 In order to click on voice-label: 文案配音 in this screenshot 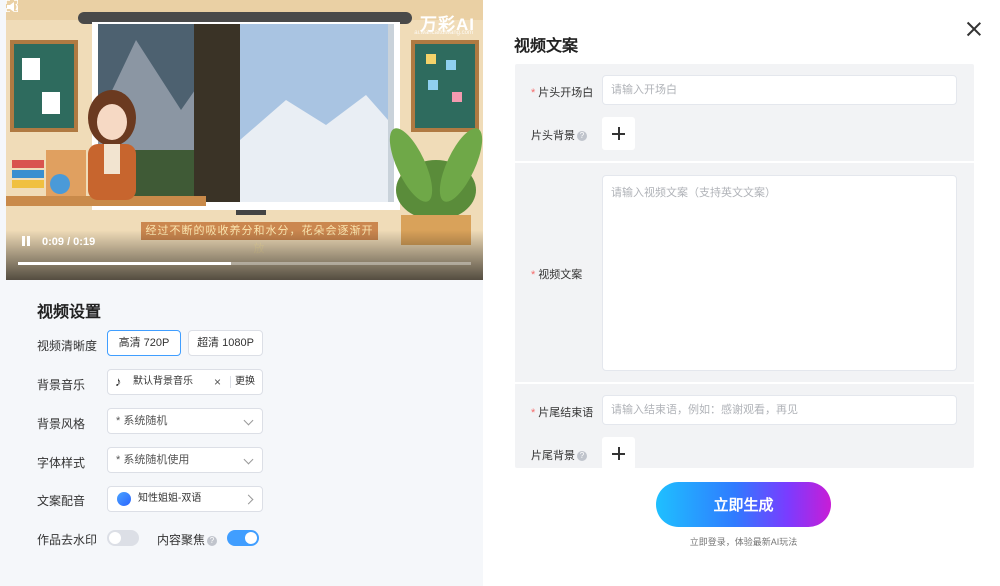, I will do `click(61, 501)`.